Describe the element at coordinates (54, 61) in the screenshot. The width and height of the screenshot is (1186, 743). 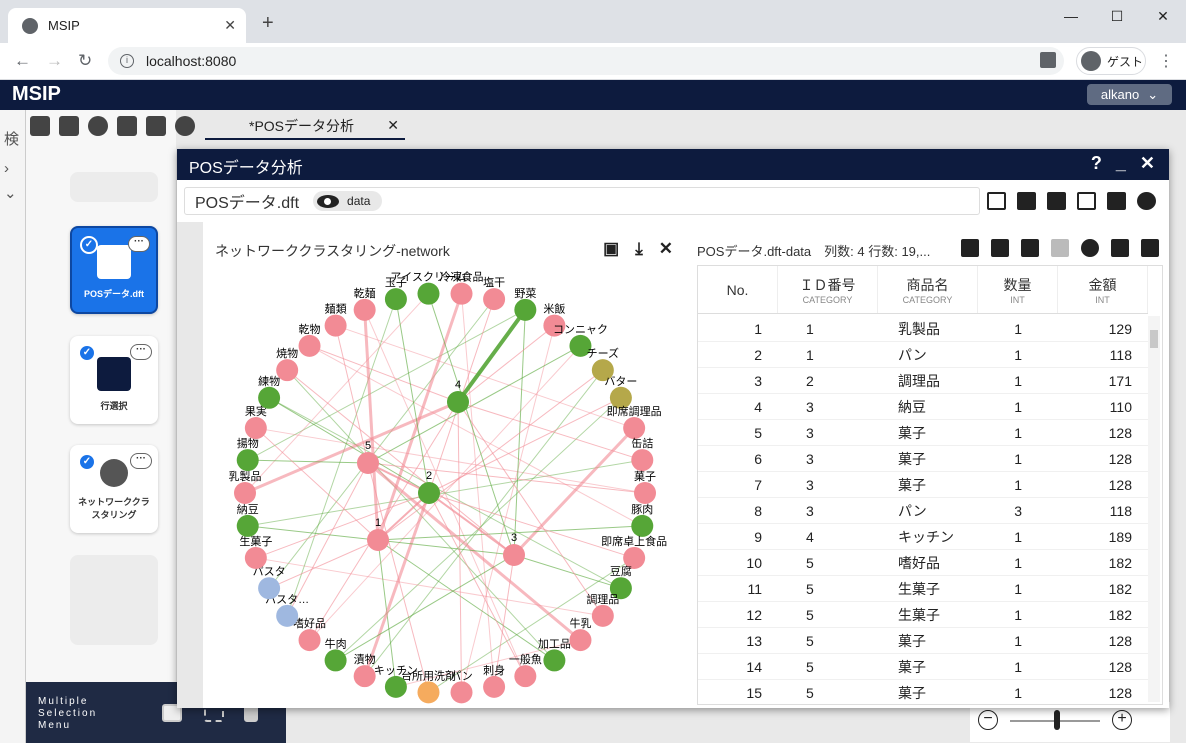
I see `forward-icon: →` at that location.